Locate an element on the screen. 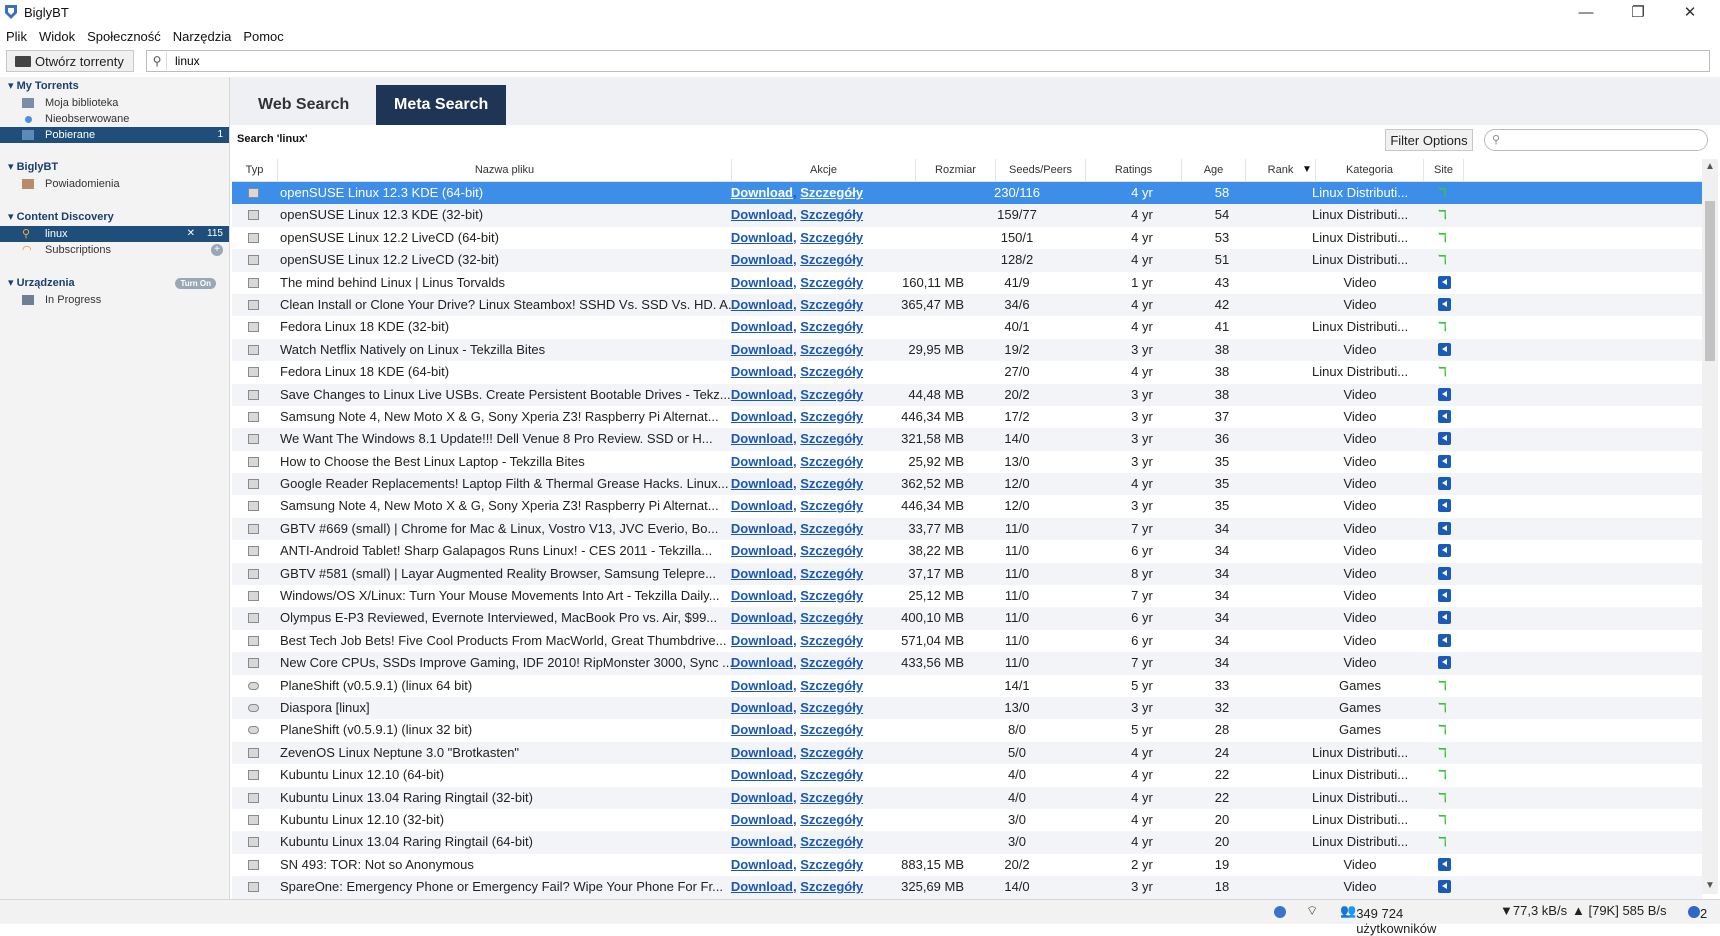 This screenshot has width=1720, height=936. upload-speed: ▲ [79K] 585 B/s is located at coordinates (1619, 910).